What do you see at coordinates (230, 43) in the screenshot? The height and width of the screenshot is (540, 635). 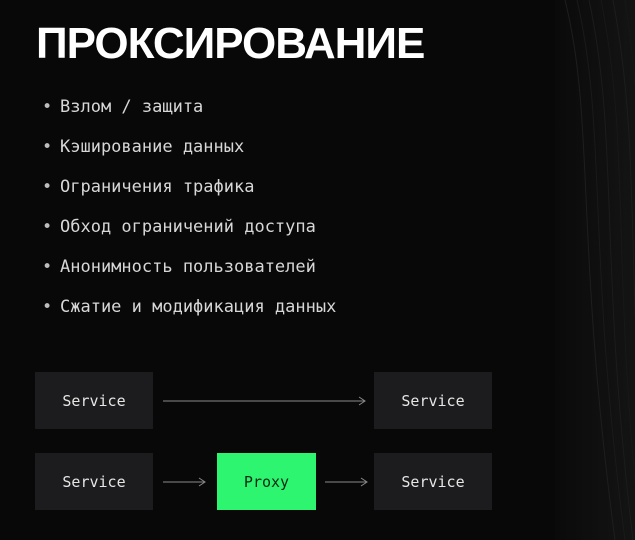 I see `slide-title: ПРОКСИРОВАНИЕ` at bounding box center [230, 43].